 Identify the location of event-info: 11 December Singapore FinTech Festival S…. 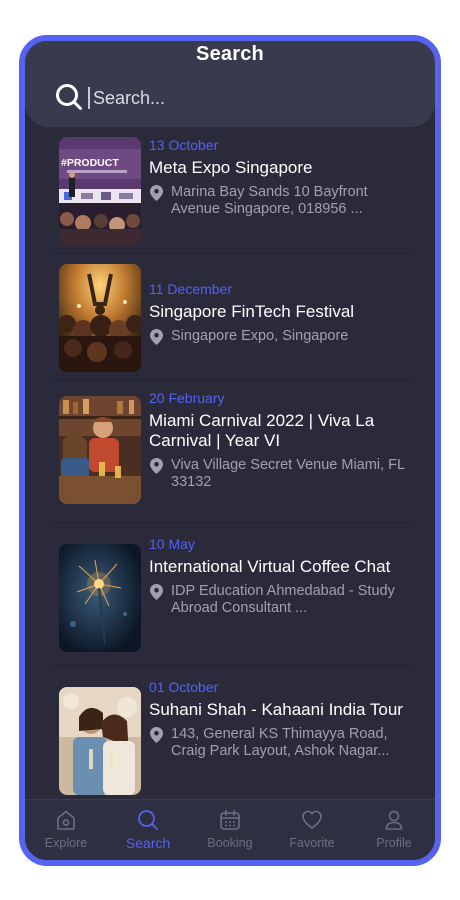
(278, 313).